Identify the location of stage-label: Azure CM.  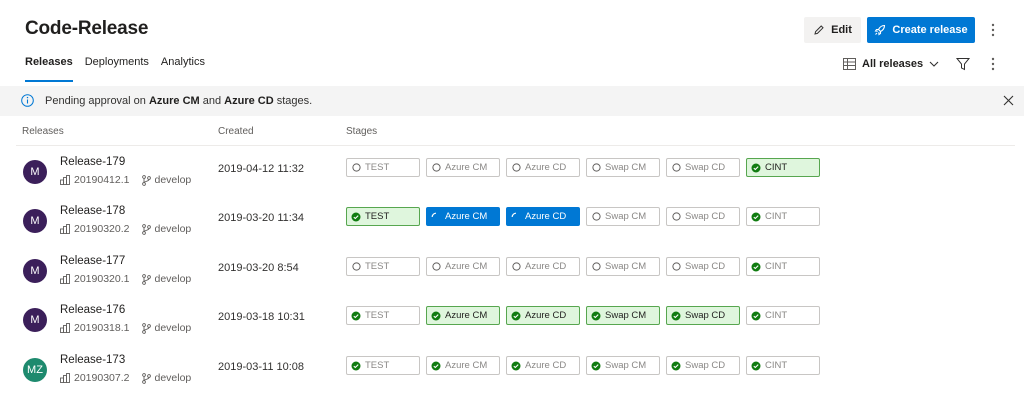
(466, 216).